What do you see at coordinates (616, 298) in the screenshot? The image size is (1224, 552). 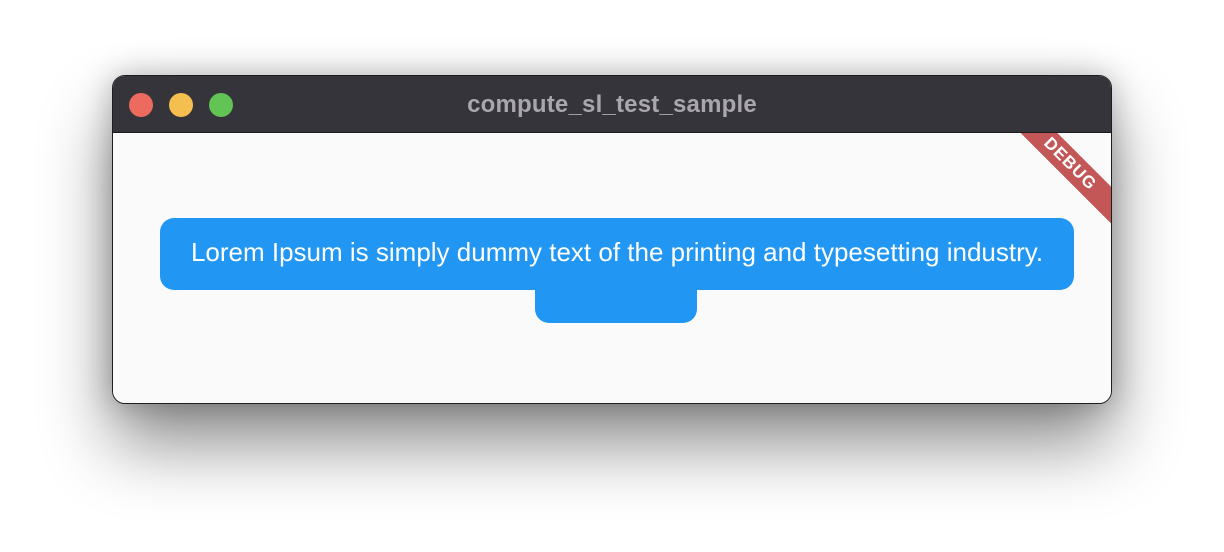 I see `text-bubble-tail-background` at bounding box center [616, 298].